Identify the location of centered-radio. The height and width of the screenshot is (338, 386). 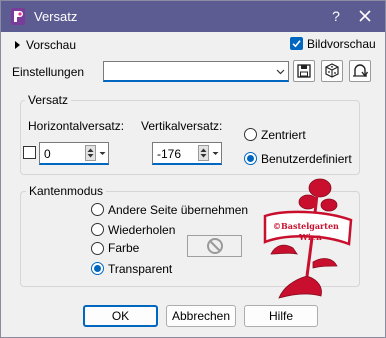
(250, 134).